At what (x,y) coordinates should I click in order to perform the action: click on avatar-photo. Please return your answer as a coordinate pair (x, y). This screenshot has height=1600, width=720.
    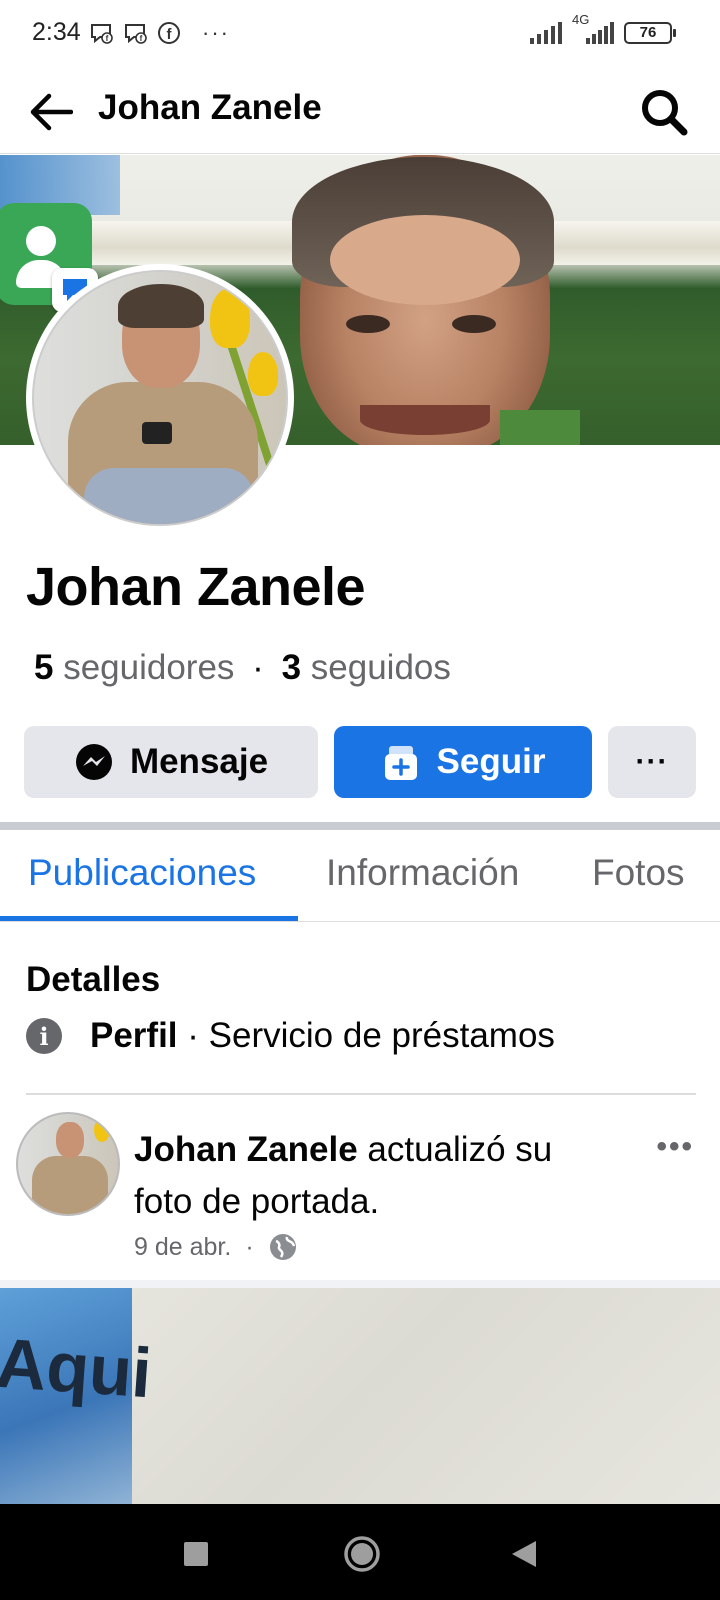
    Looking at the image, I should click on (160, 398).